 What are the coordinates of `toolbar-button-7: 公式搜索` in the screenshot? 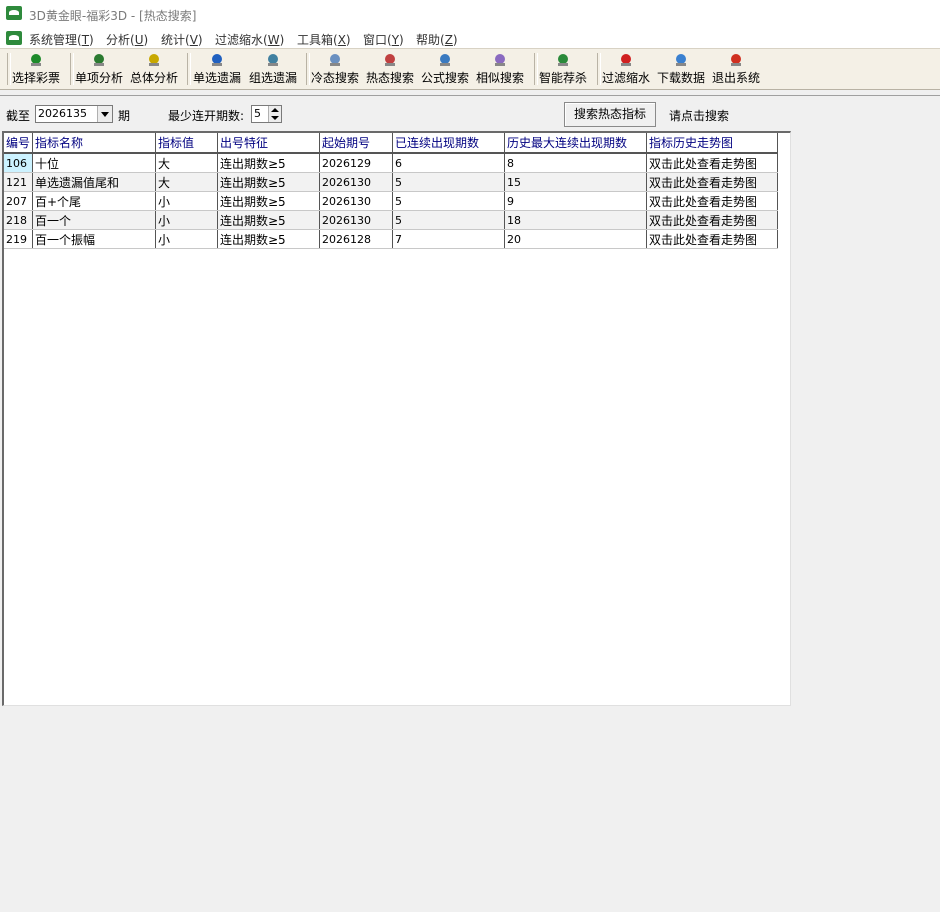 It's located at (445, 69).